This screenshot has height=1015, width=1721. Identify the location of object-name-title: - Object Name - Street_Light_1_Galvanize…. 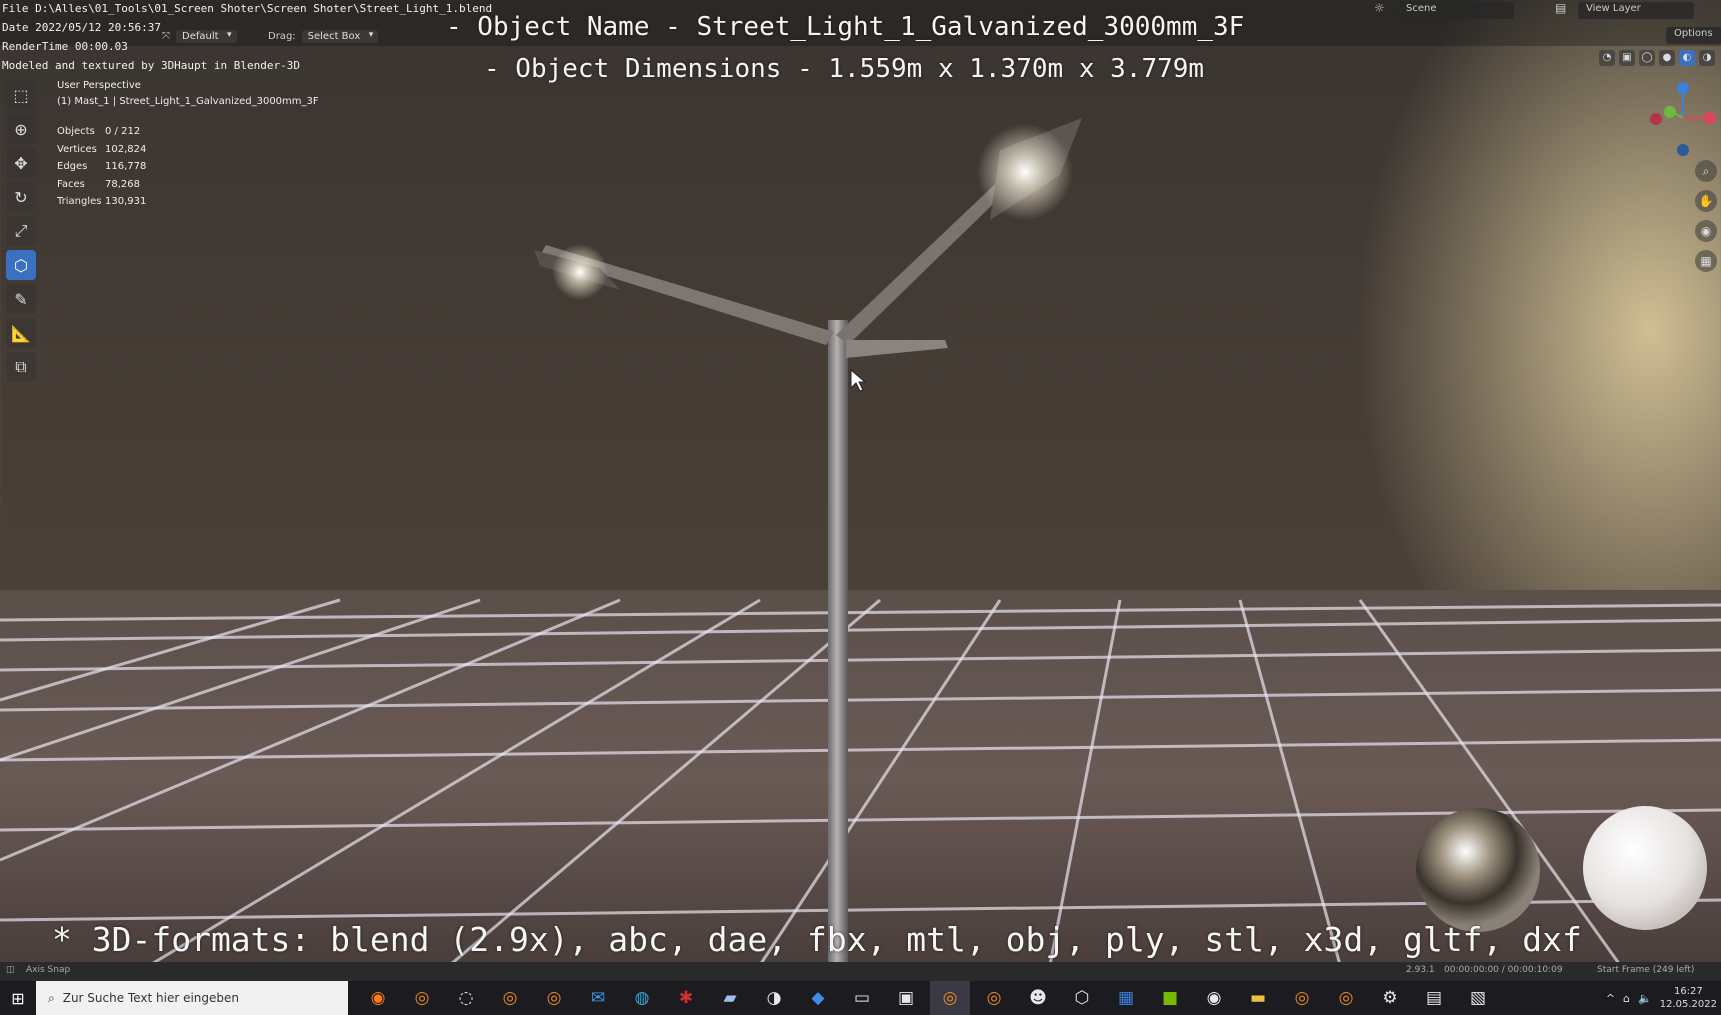
(845, 27).